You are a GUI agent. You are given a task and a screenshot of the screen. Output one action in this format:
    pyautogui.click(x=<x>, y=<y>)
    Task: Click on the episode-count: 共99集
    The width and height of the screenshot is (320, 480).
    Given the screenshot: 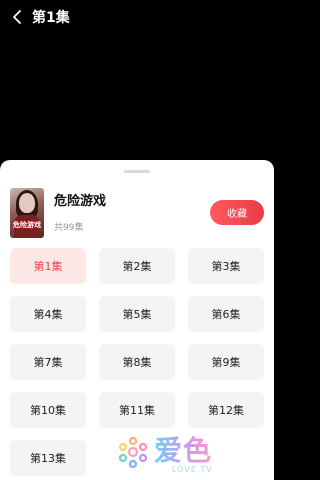 What is the action you would take?
    pyautogui.click(x=69, y=228)
    